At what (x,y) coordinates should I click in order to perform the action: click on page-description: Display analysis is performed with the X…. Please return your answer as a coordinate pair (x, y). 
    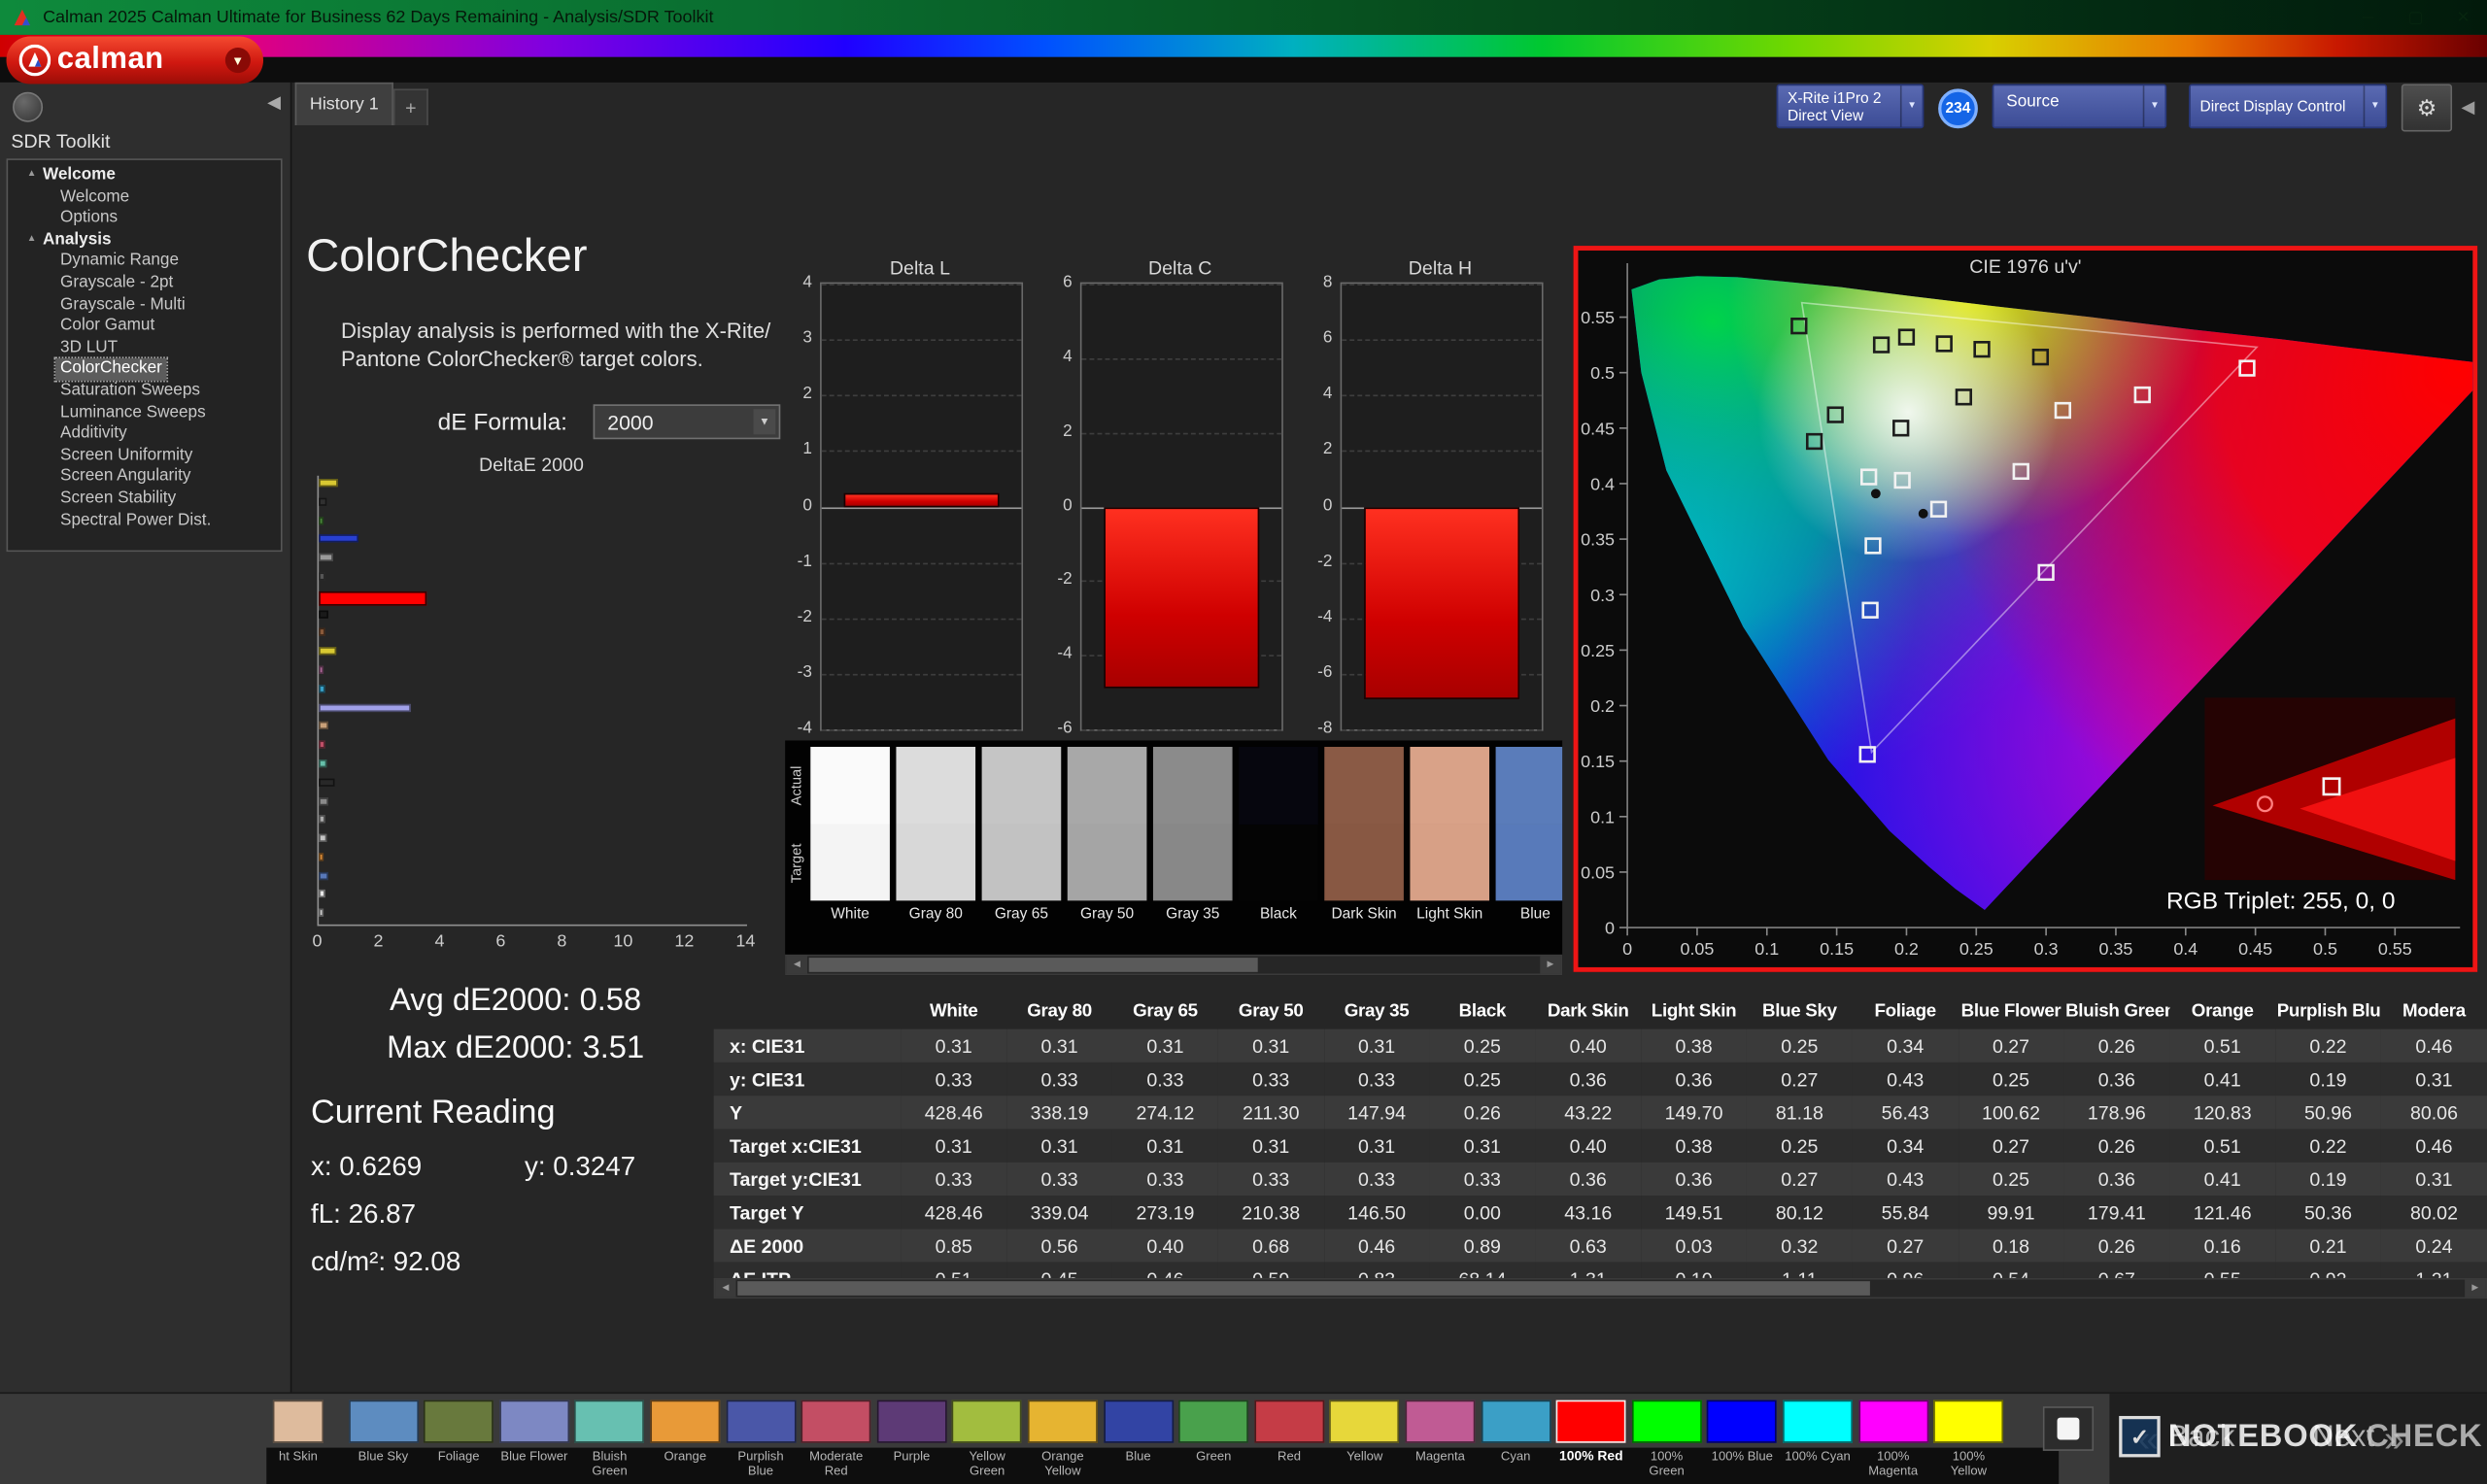
    Looking at the image, I should click on (556, 345).